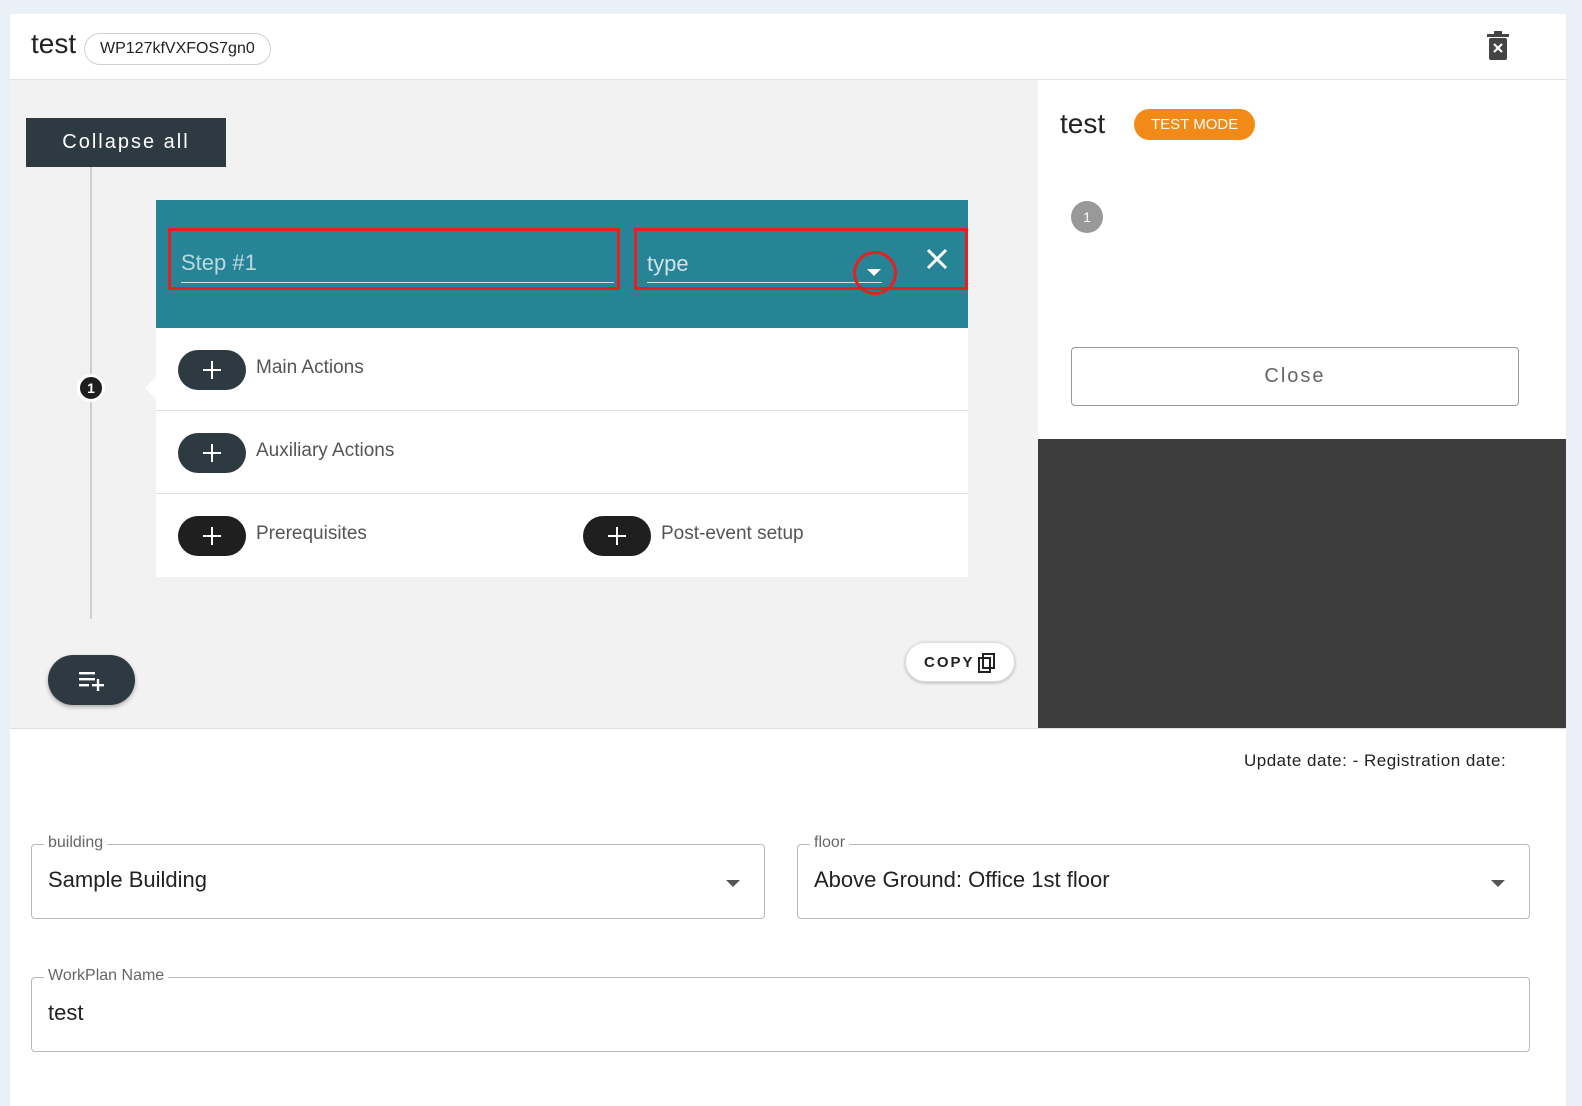 Image resolution: width=1582 pixels, height=1106 pixels. I want to click on test-mode-badge: TEST MODE, so click(1195, 124).